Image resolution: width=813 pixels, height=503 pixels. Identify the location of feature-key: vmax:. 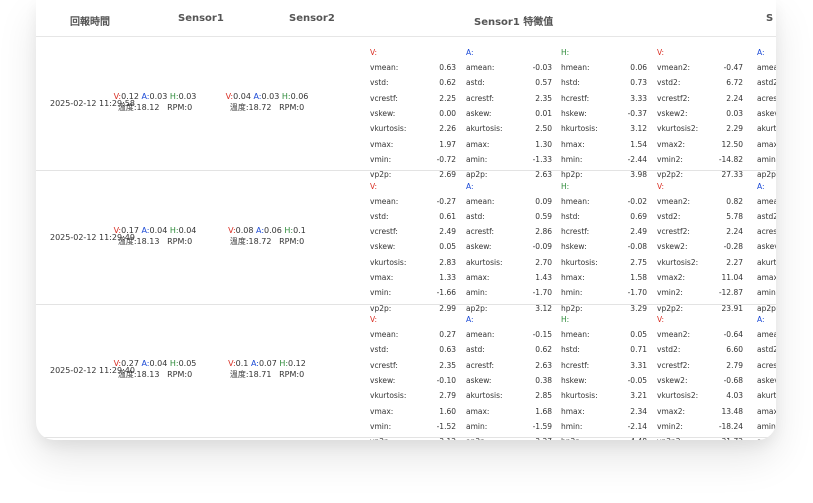
(382, 411).